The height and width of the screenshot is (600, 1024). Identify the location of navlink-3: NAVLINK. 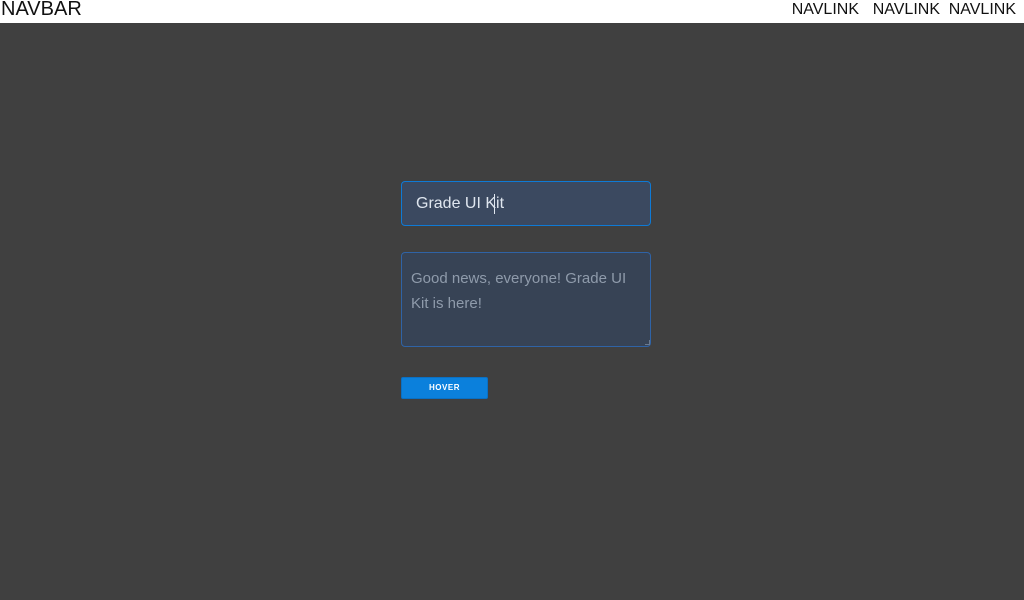
(982, 9).